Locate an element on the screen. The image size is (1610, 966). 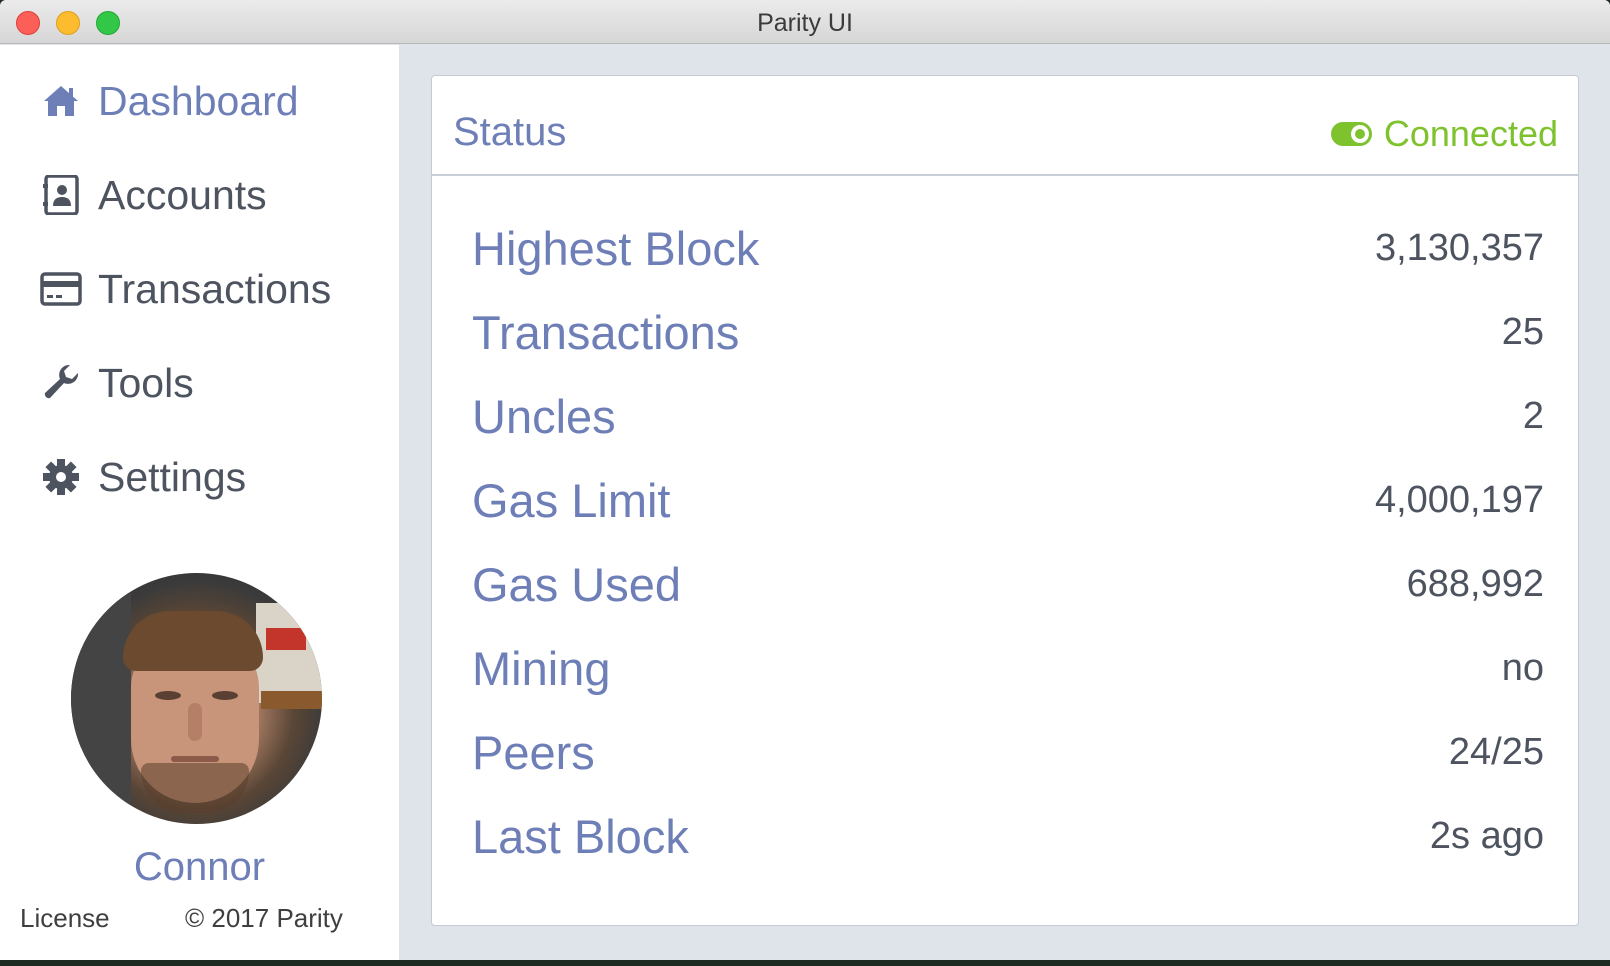
status-row-transactions: Transactions 25 is located at coordinates (1008, 332).